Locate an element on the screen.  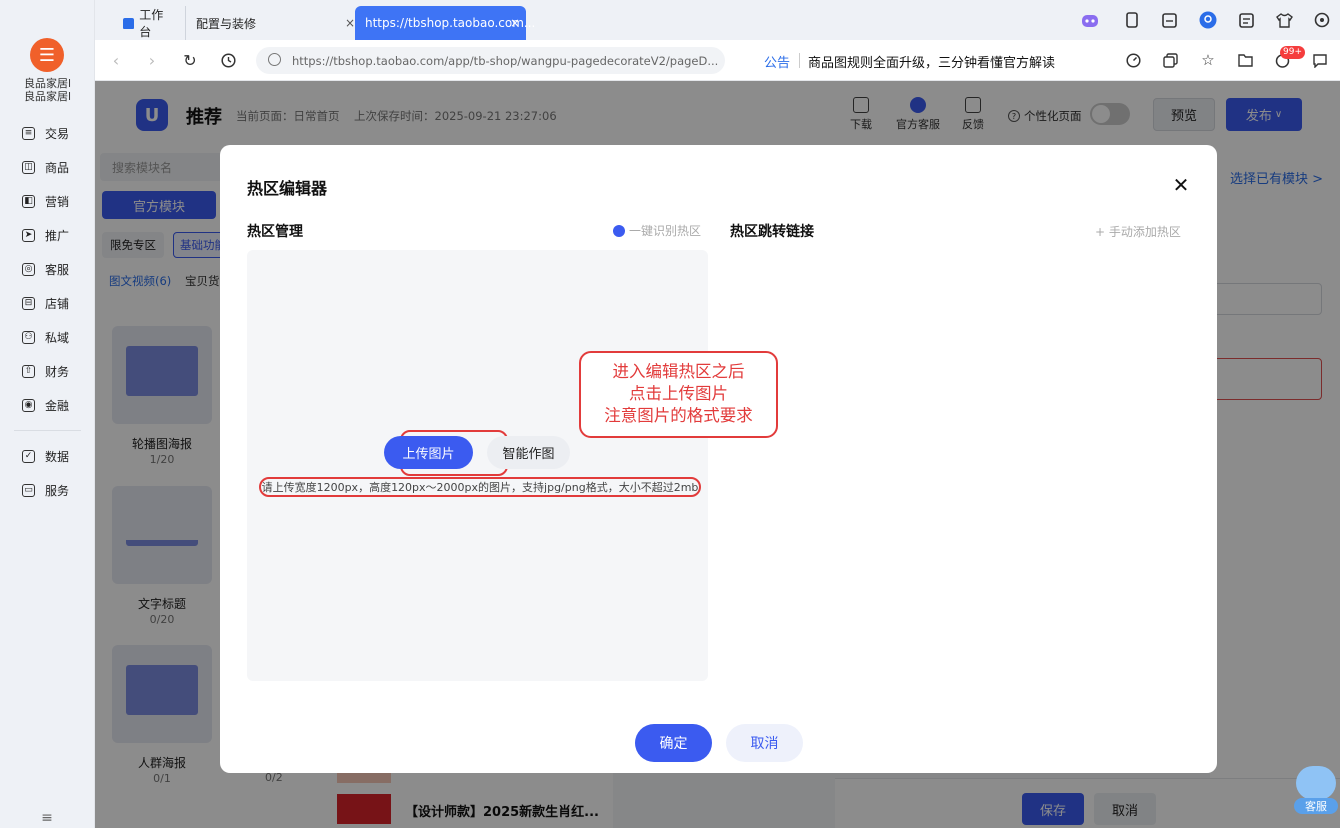
store-icon: ⊟ is located at coordinates (28, 303).